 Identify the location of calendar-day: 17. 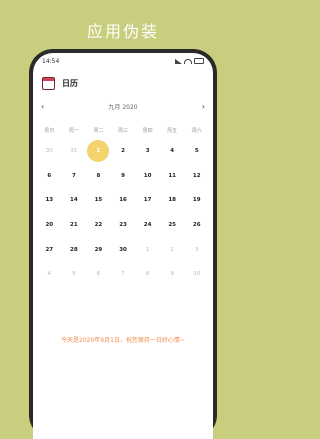
(147, 200).